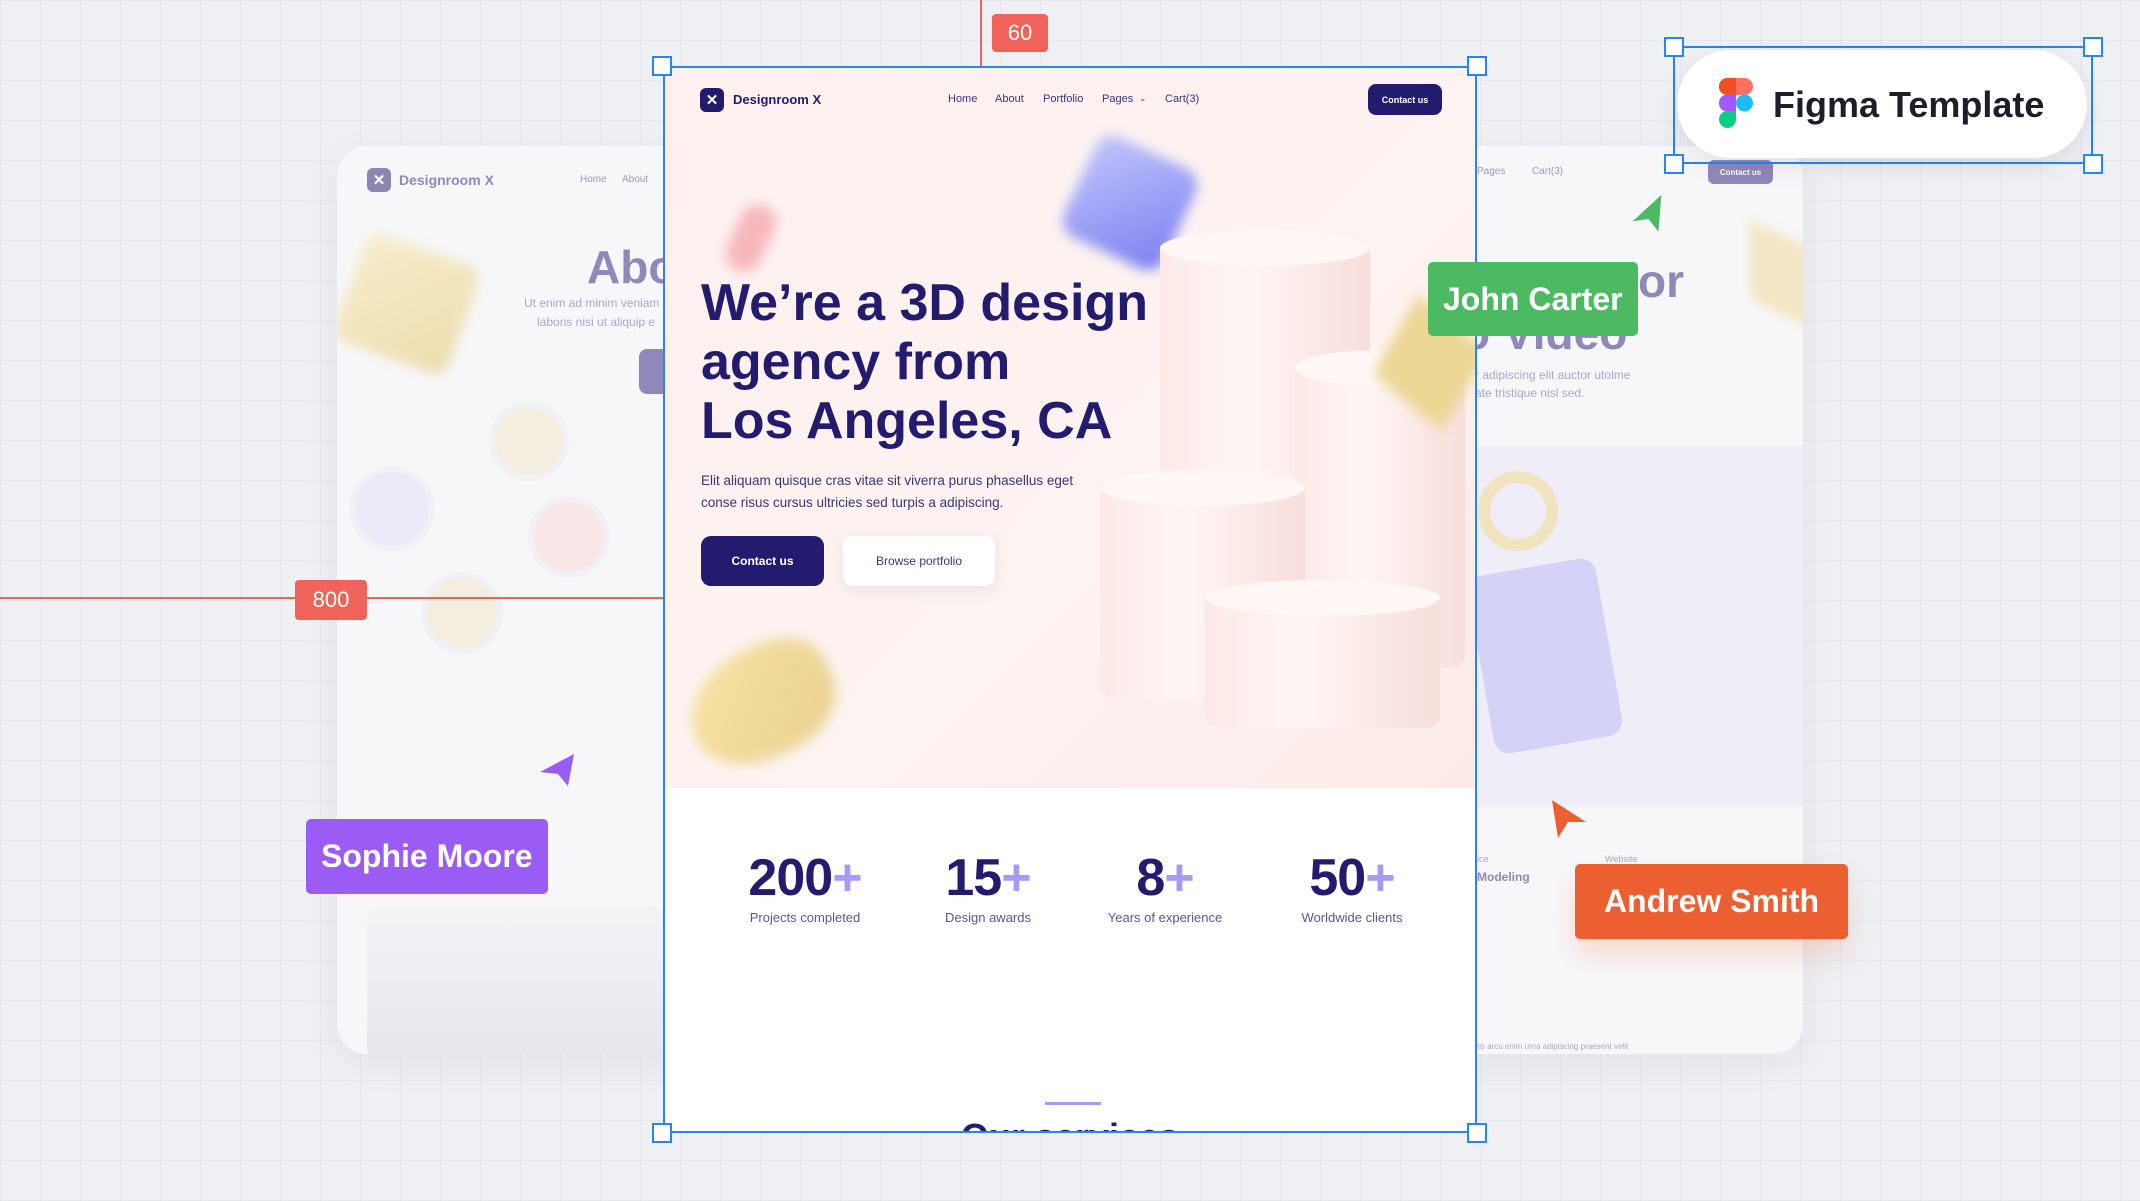 The width and height of the screenshot is (2140, 1201). I want to click on stat-label: Design awards, so click(988, 917).